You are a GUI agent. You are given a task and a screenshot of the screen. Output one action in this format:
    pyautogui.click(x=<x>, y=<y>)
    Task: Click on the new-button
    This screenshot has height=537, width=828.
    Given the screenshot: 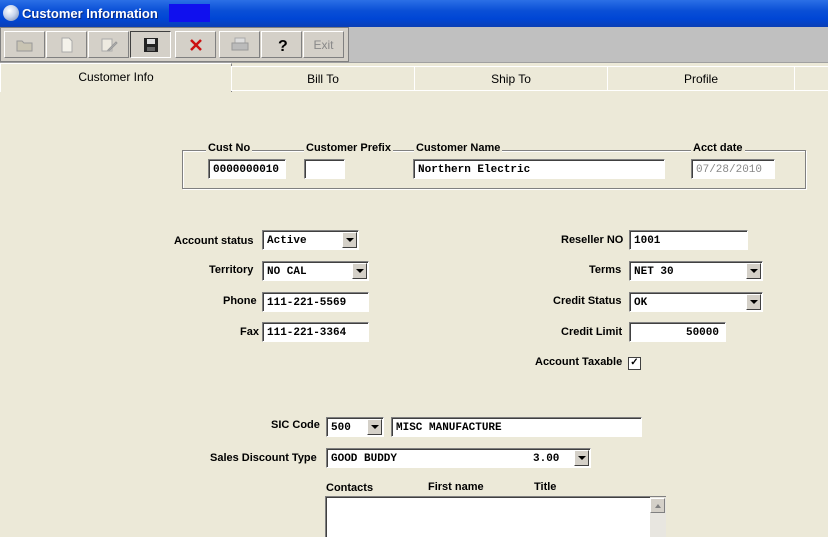 What is the action you would take?
    pyautogui.click(x=66, y=44)
    